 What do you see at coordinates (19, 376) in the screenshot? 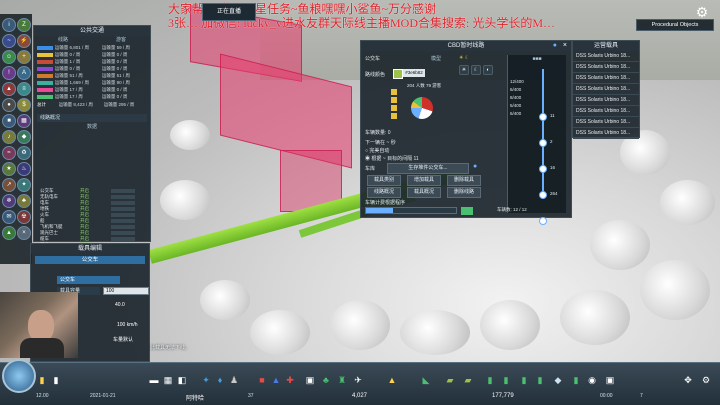
I see `chirper-icon` at bounding box center [19, 376].